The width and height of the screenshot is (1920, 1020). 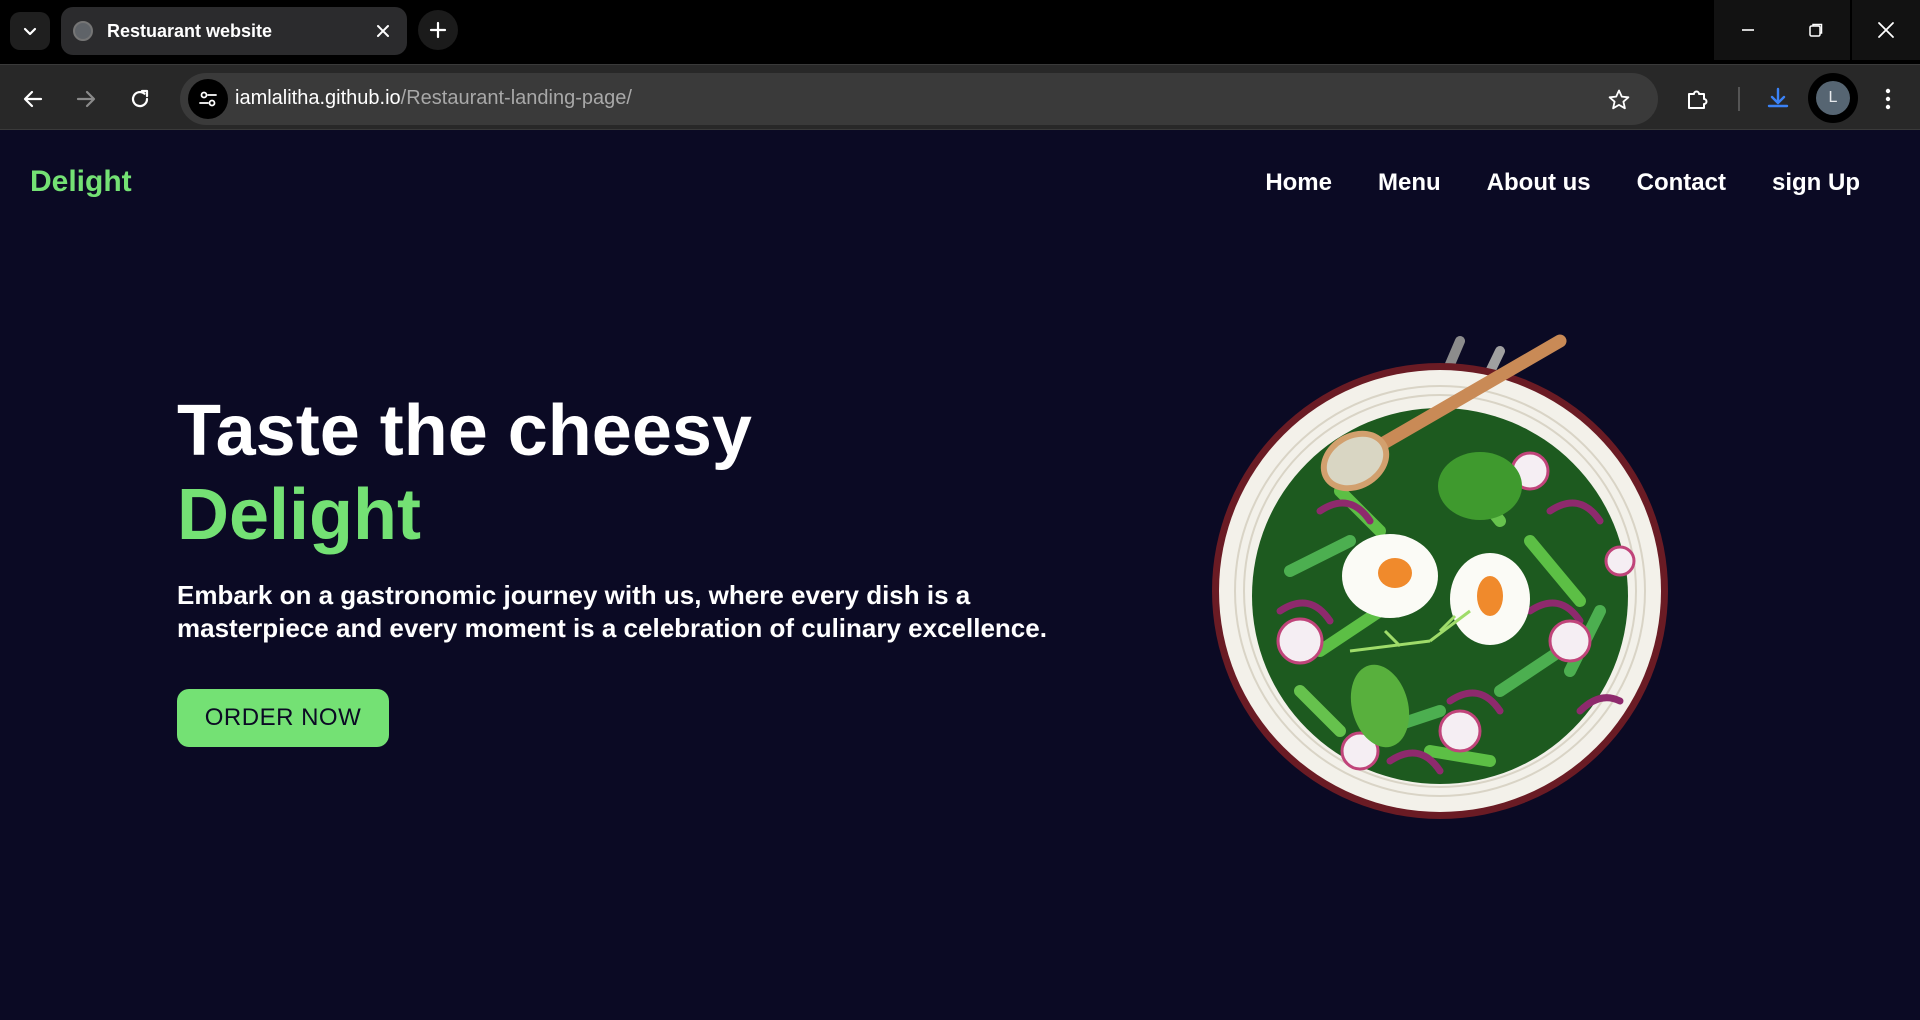 I want to click on globe-icon, so click(x=83, y=31).